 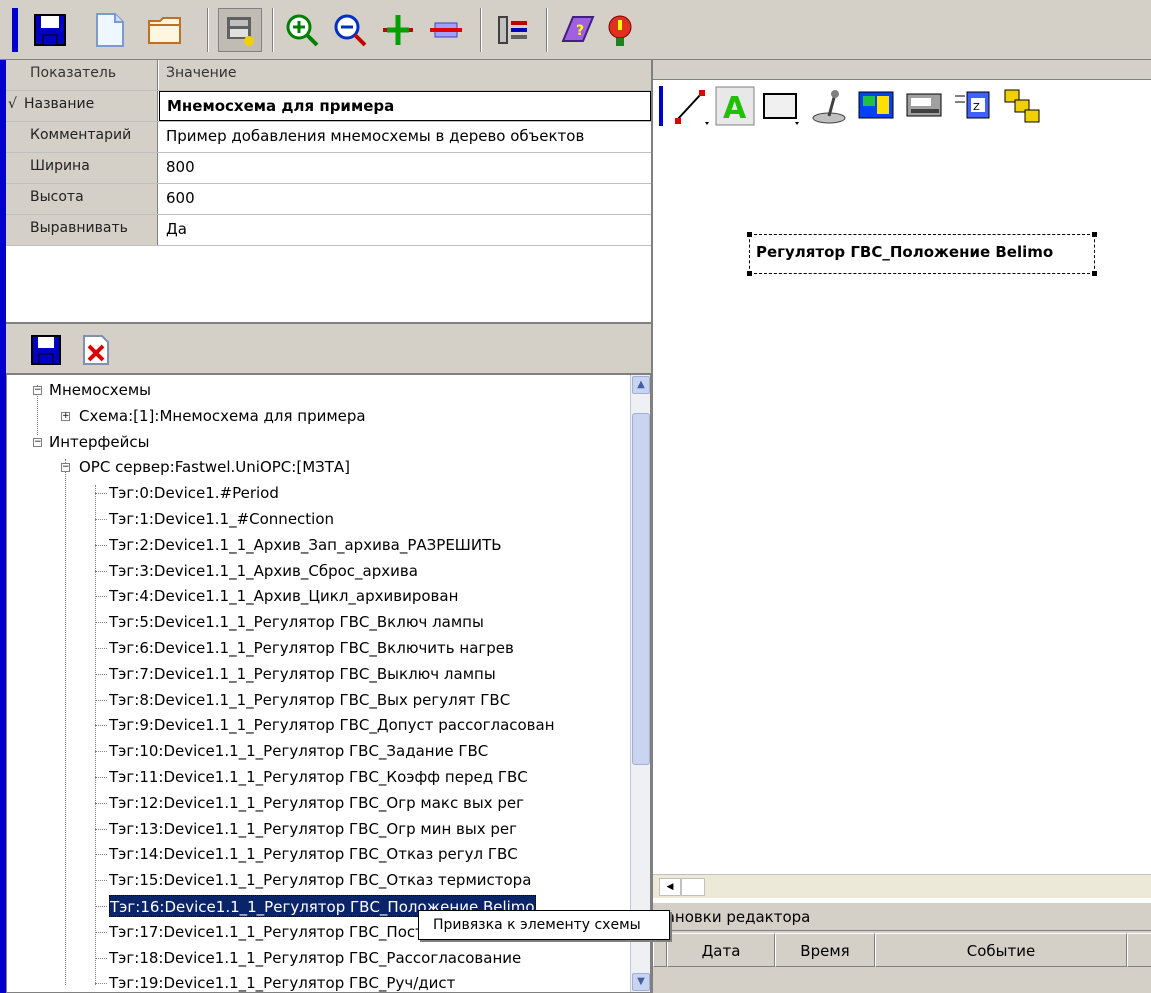 What do you see at coordinates (222, 416) in the screenshot?
I see `tree-node: Схема:[1]:Мнемосхема для примера` at bounding box center [222, 416].